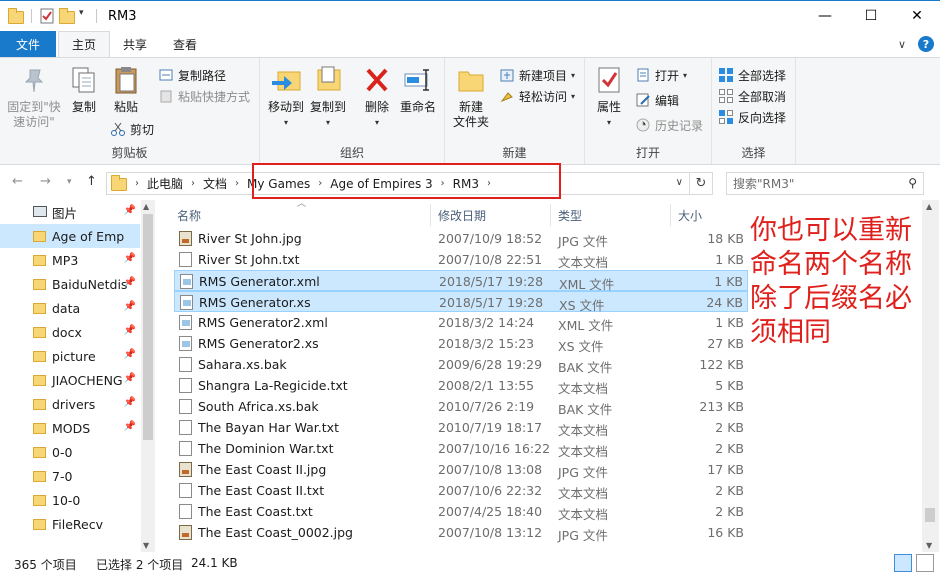 The width and height of the screenshot is (940, 575). I want to click on refresh-icon: ↻, so click(701, 183).